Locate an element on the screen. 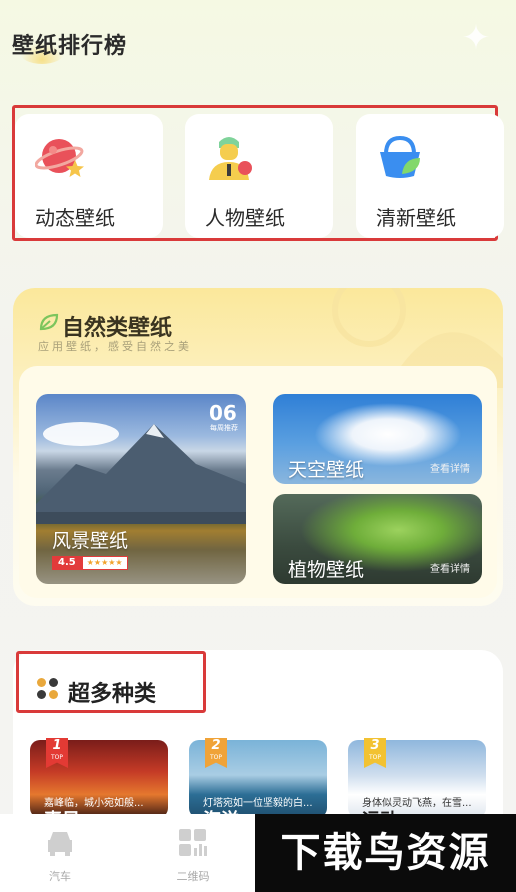  rating-stars: ★★★★★ is located at coordinates (104, 563).